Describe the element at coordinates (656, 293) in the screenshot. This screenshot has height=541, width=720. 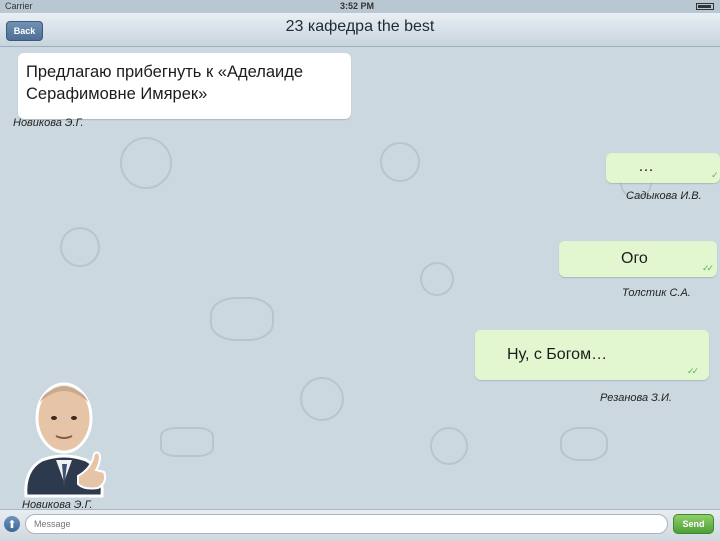
I see `message-signature: Толстик С.А.` at that location.